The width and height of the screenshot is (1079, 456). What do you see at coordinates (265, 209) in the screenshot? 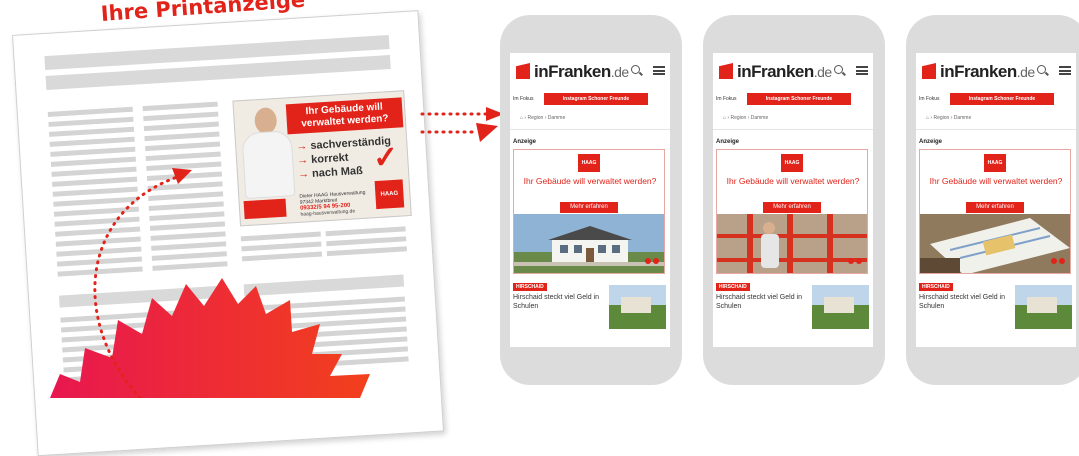
I see `print-ad-red-box` at bounding box center [265, 209].